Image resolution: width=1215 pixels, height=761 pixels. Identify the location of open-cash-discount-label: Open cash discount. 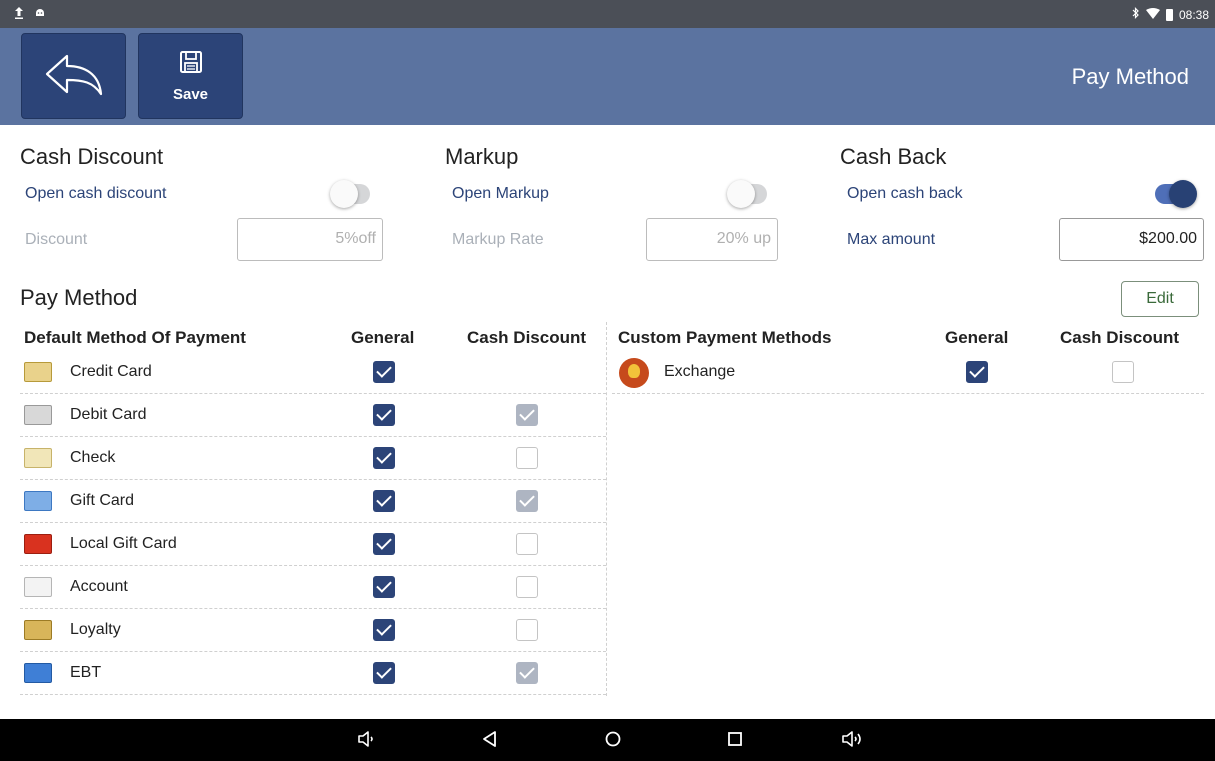
(96, 193).